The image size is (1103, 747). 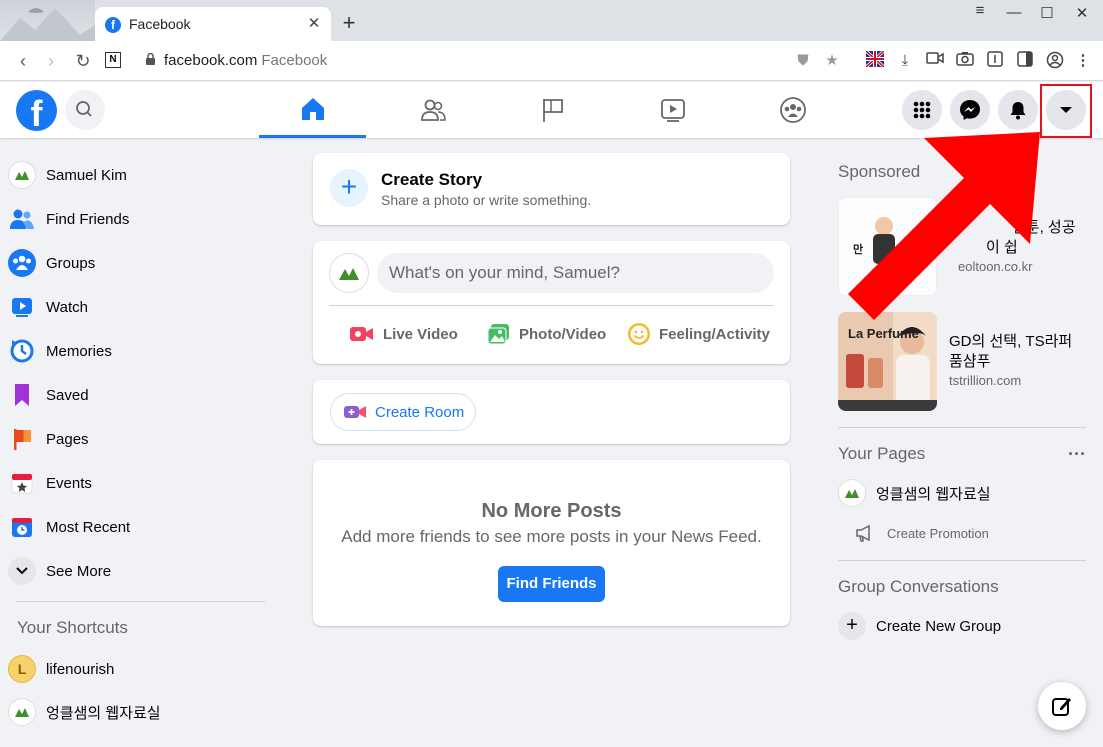 What do you see at coordinates (103, 713) in the screenshot?
I see `shortcut-label: 엉클샘의 웹자료실` at bounding box center [103, 713].